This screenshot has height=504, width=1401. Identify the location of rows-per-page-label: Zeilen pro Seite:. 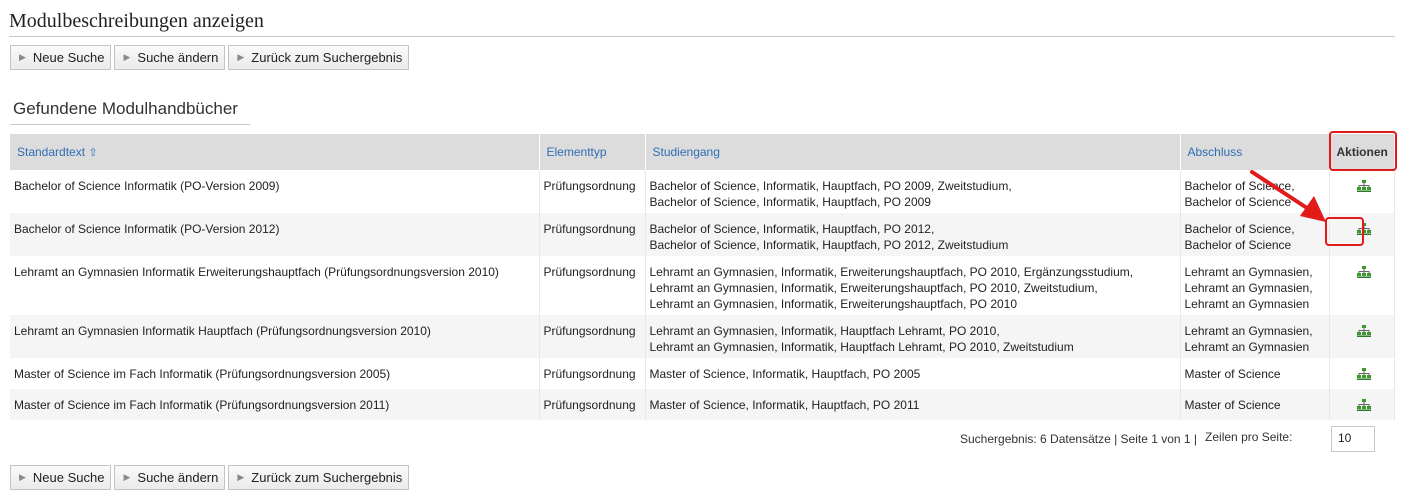
(1249, 437).